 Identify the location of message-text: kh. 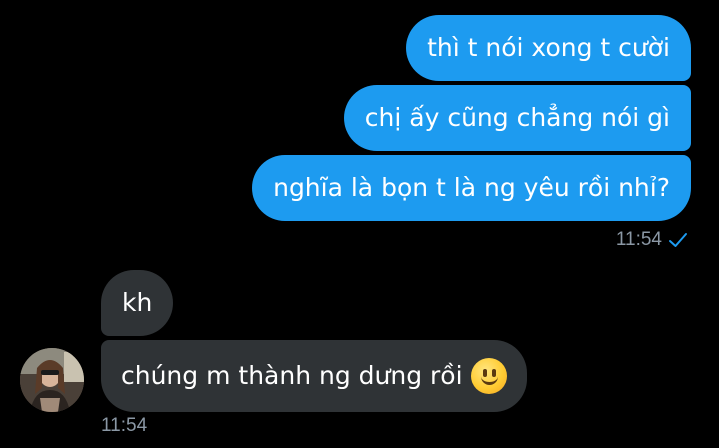
(137, 302).